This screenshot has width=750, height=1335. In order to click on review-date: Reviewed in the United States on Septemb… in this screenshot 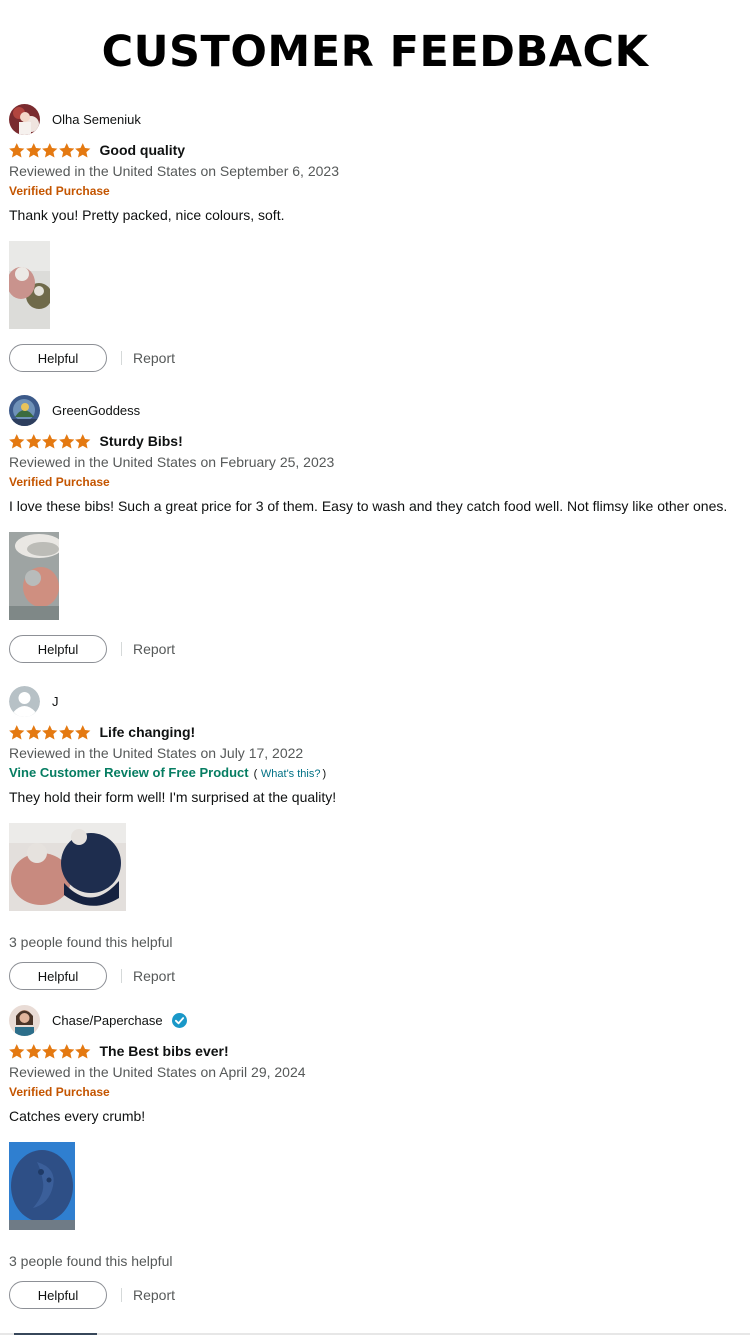, I will do `click(174, 171)`.